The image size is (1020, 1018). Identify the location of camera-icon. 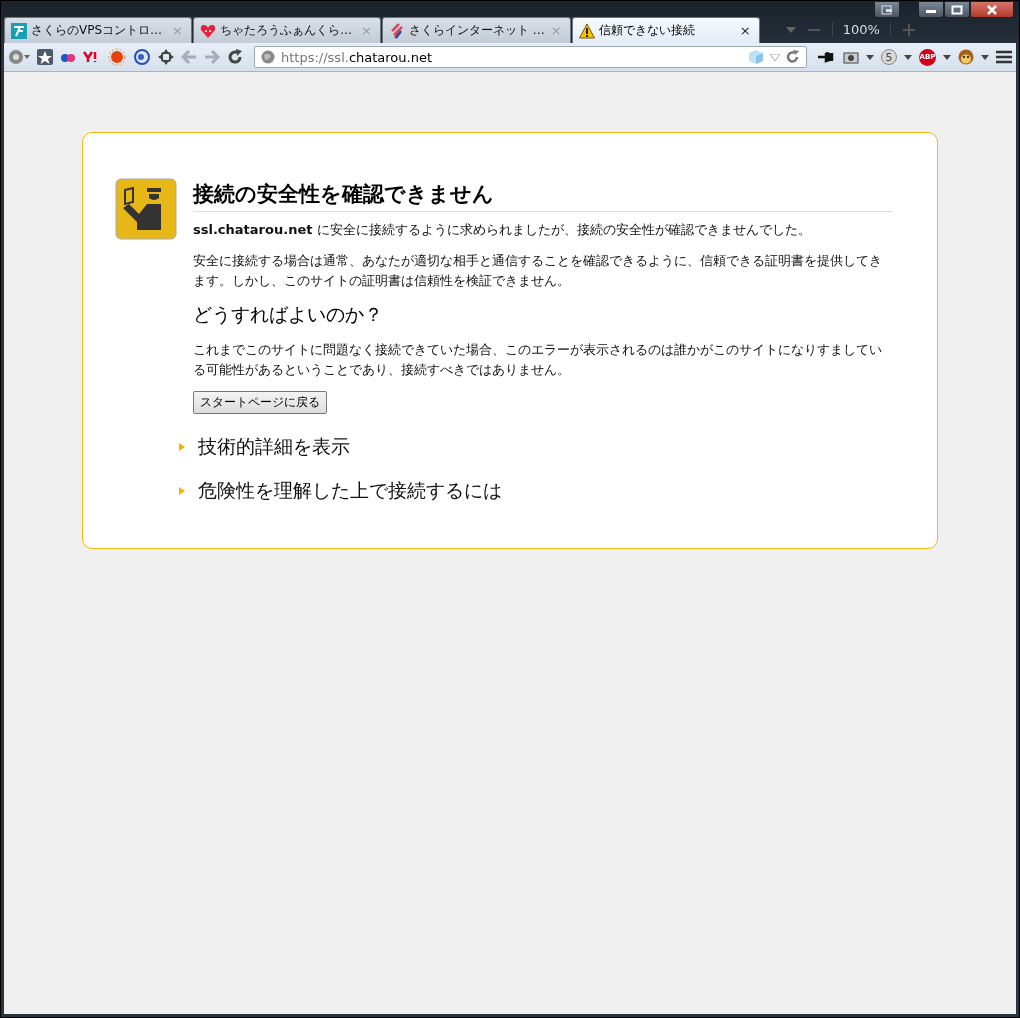
(851, 57).